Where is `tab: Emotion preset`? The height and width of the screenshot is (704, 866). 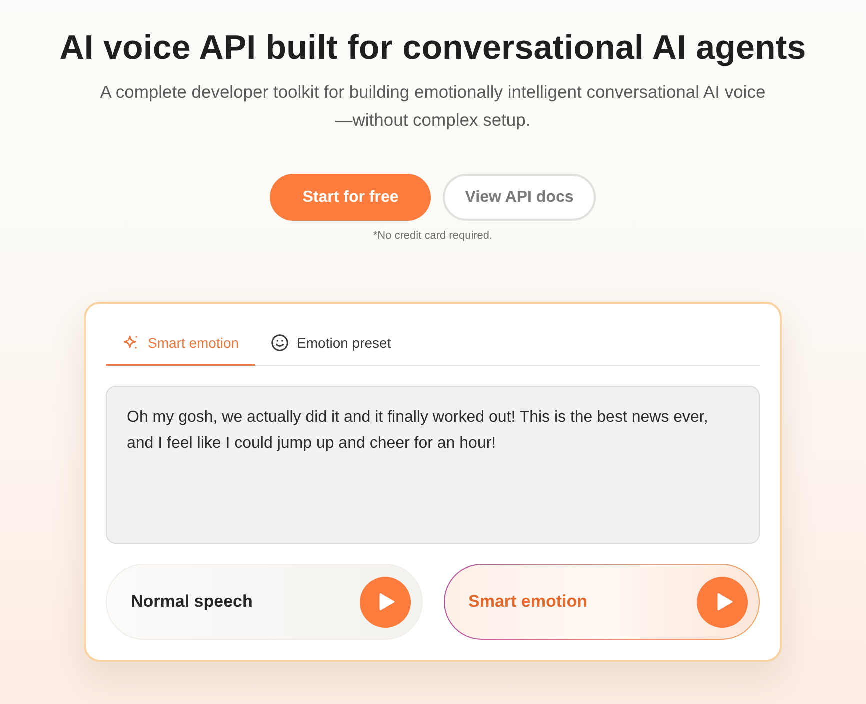 tab: Emotion preset is located at coordinates (331, 344).